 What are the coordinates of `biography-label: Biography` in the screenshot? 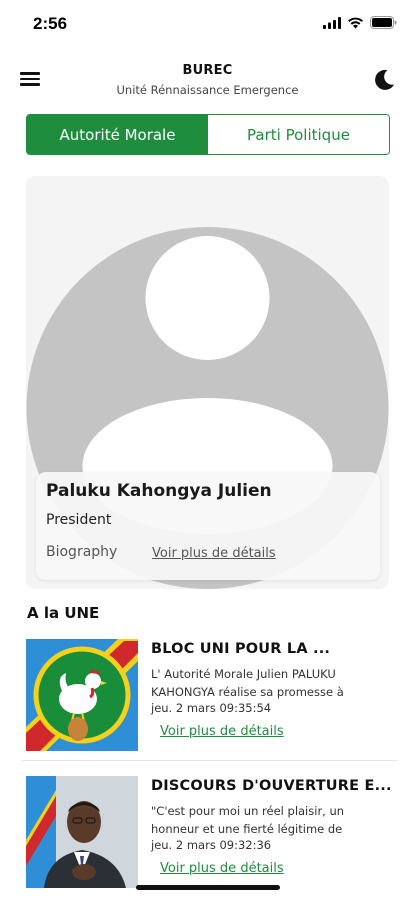 It's located at (82, 552).